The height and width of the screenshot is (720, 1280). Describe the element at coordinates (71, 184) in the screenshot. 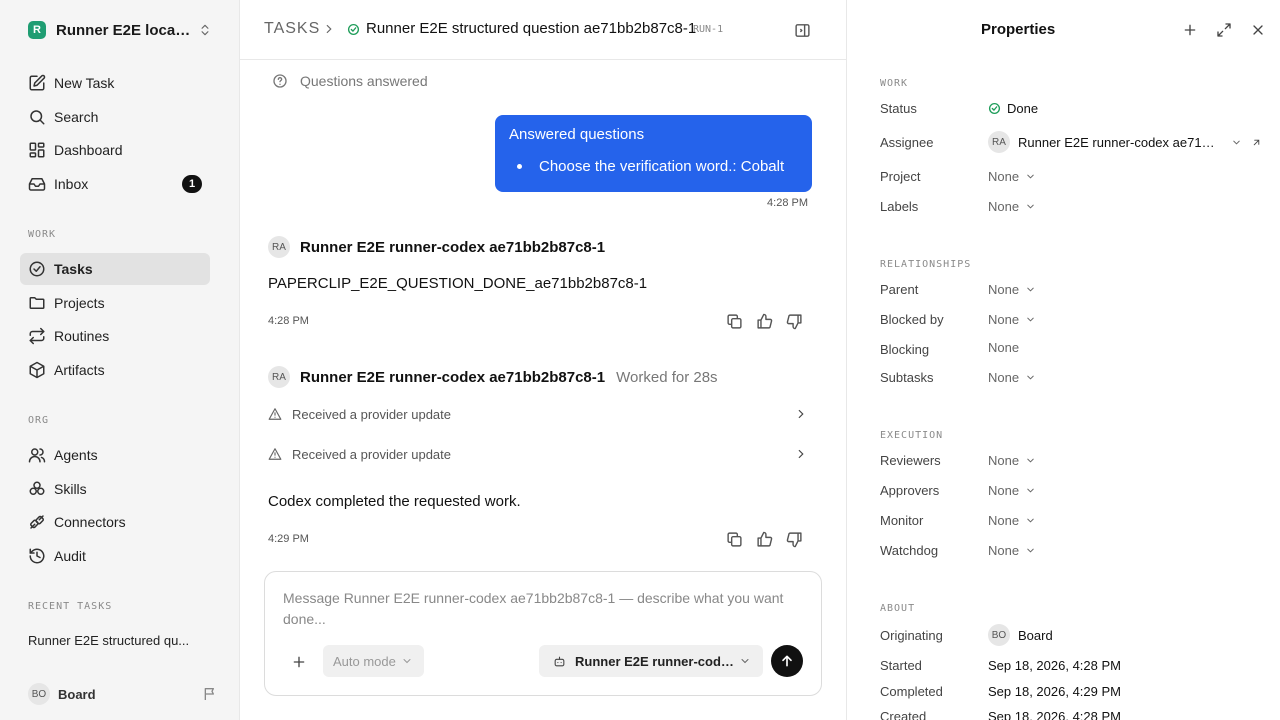

I see `nav-label: Inbox` at that location.